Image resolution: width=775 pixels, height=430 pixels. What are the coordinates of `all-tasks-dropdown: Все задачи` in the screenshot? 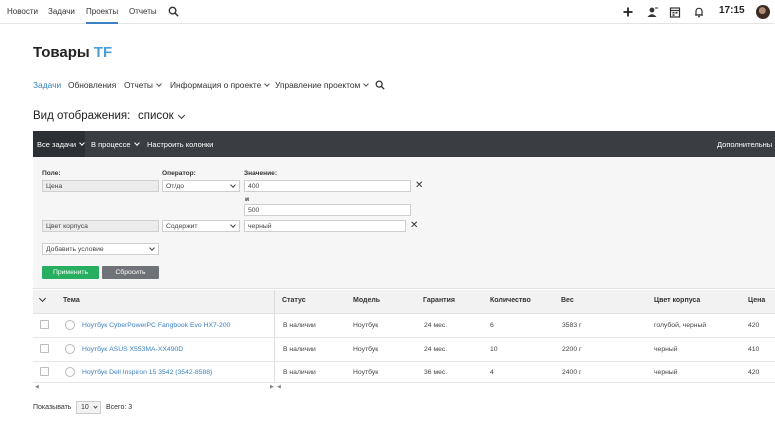 It's located at (59, 144).